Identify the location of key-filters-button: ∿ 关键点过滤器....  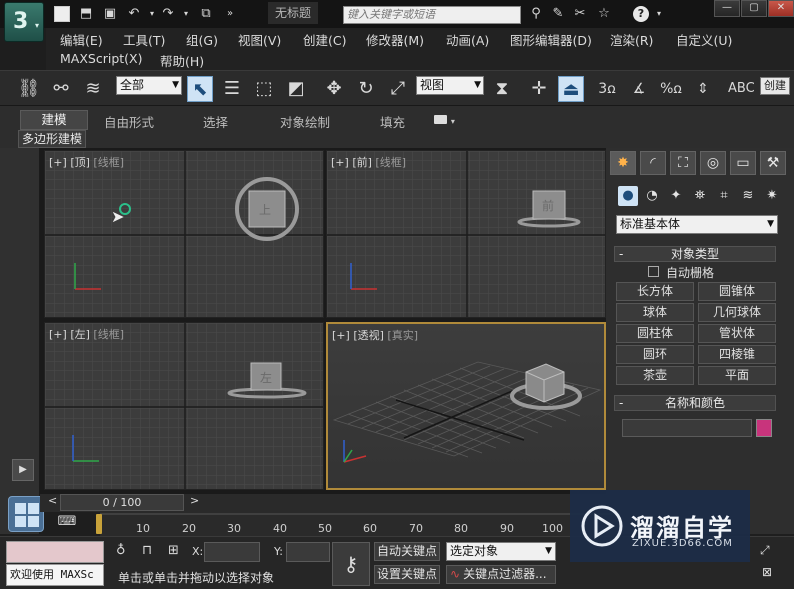
(501, 574).